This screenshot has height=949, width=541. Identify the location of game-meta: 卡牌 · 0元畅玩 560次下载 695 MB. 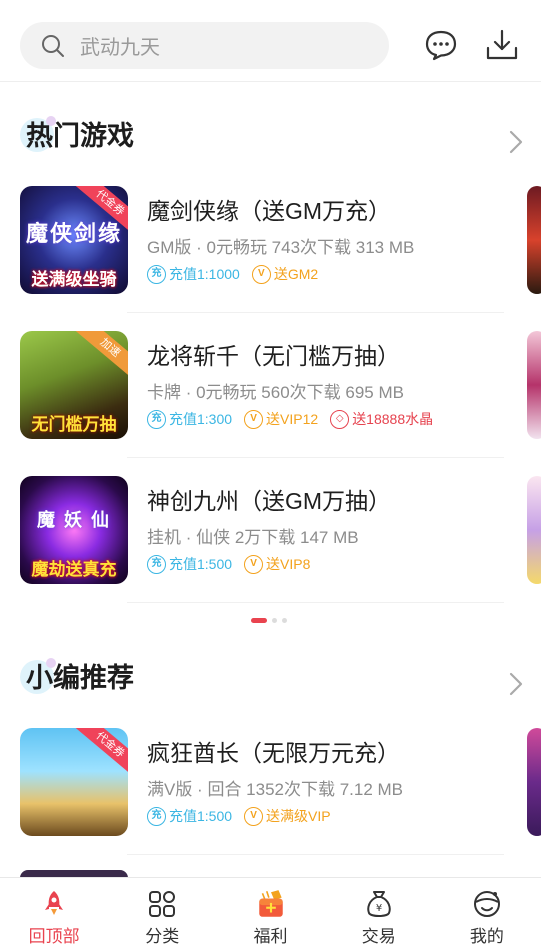
(275, 392).